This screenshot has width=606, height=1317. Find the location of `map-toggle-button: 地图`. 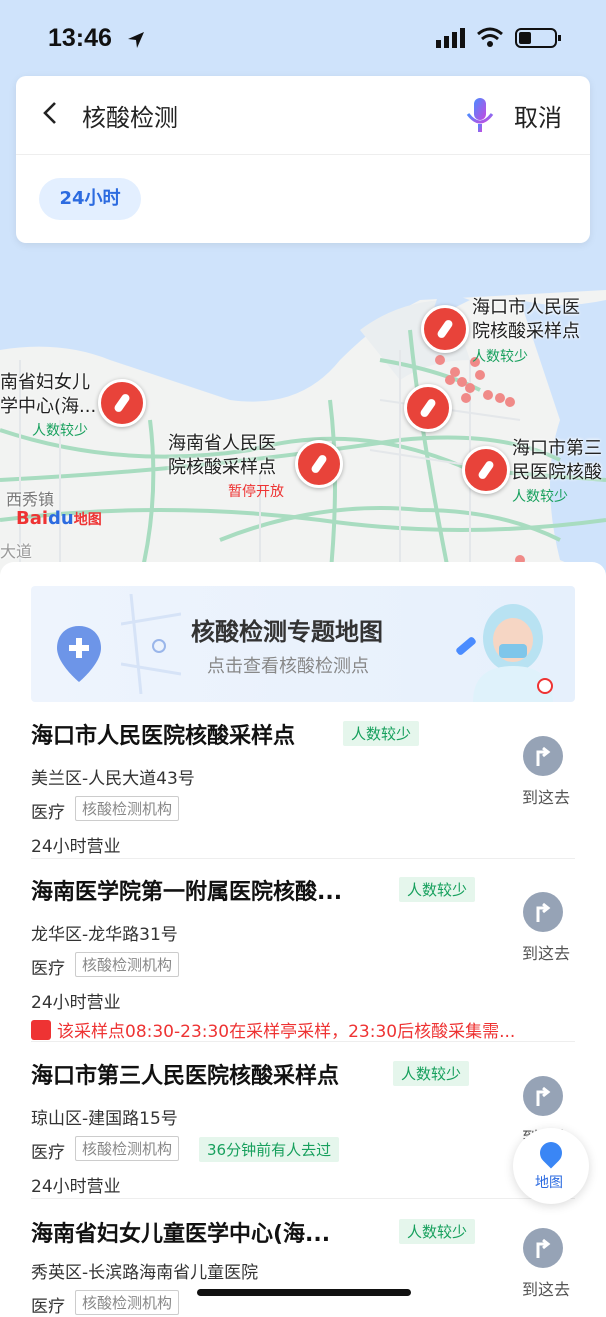

map-toggle-button: 地图 is located at coordinates (551, 1166).